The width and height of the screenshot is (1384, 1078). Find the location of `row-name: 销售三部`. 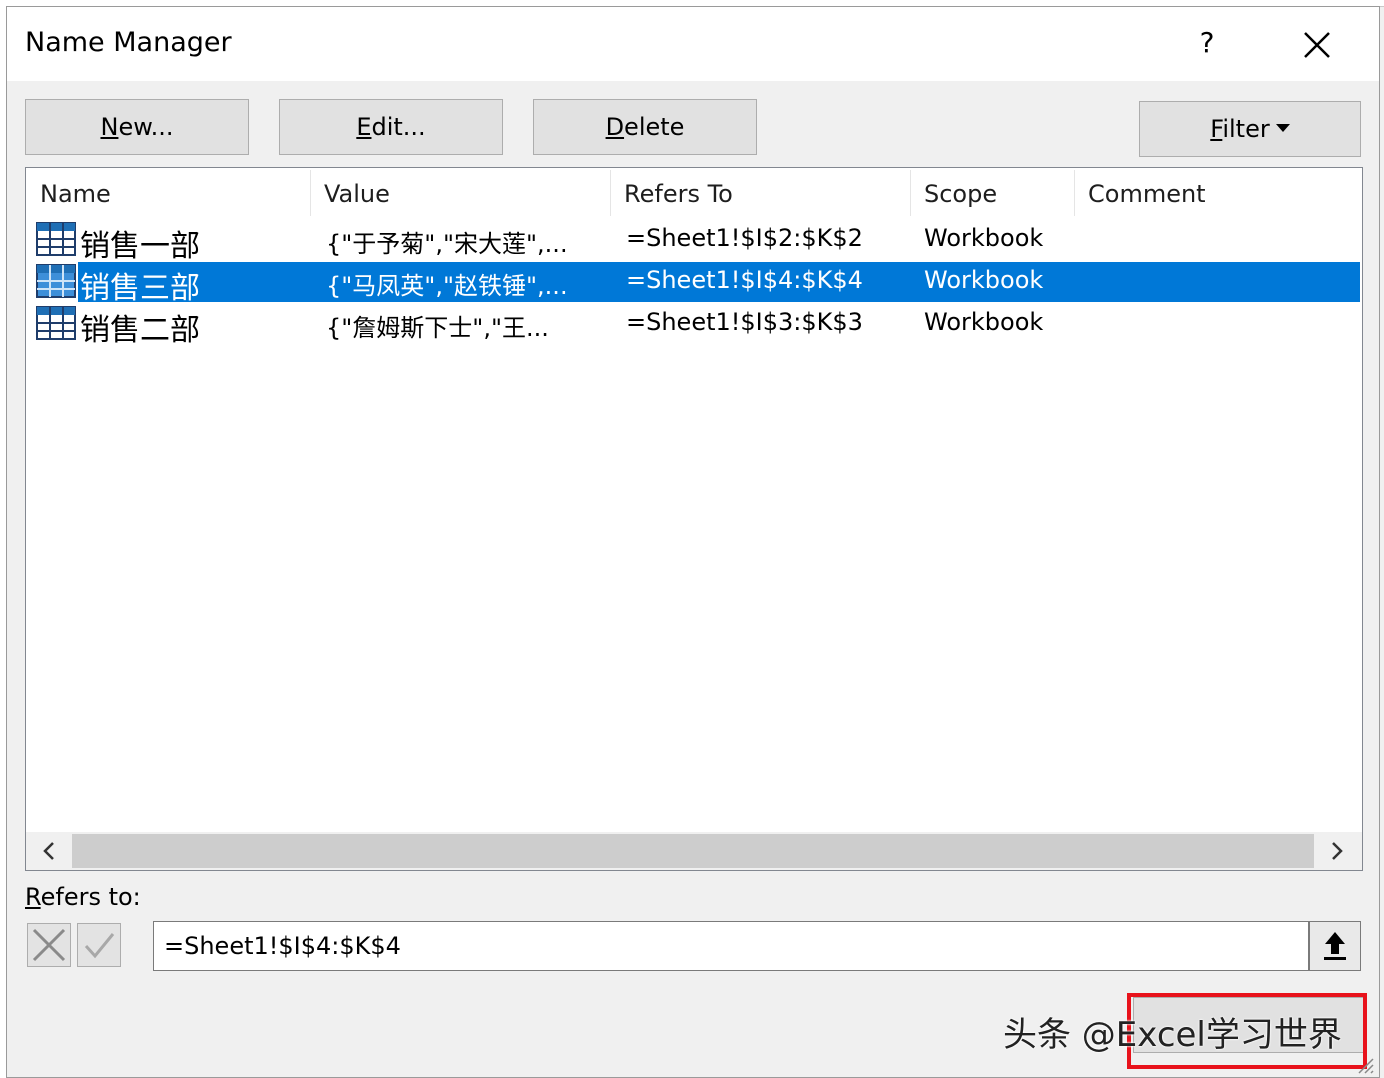

row-name: 销售三部 is located at coordinates (140, 288).